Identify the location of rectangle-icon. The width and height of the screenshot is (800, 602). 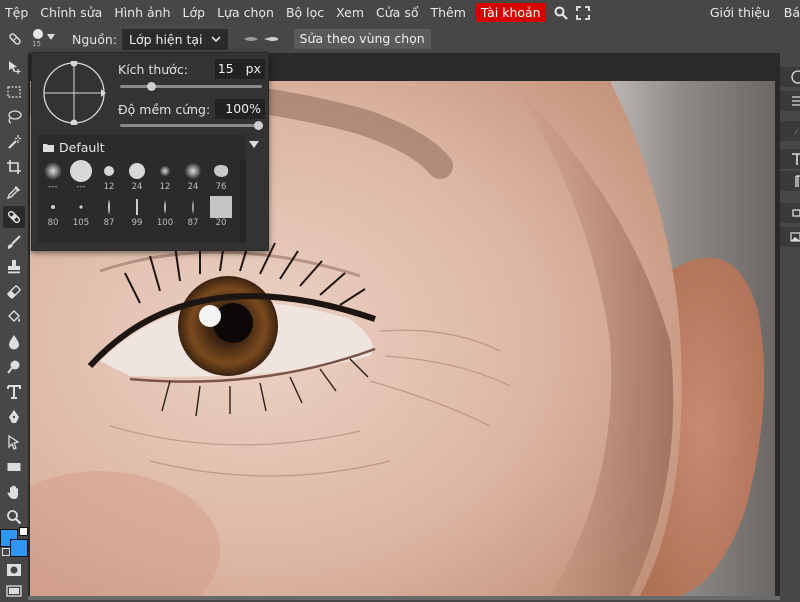
(14, 467).